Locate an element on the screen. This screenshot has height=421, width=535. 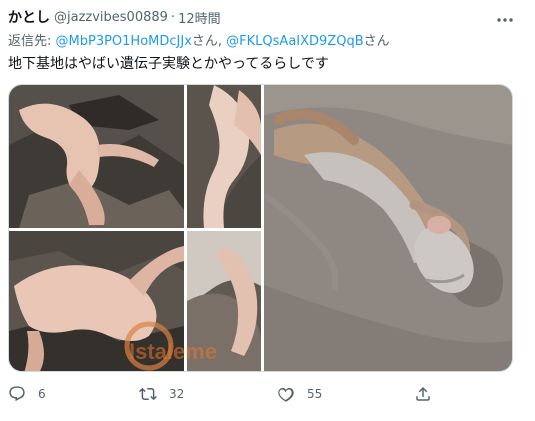
watermark-text: Istaleme is located at coordinates (173, 351).